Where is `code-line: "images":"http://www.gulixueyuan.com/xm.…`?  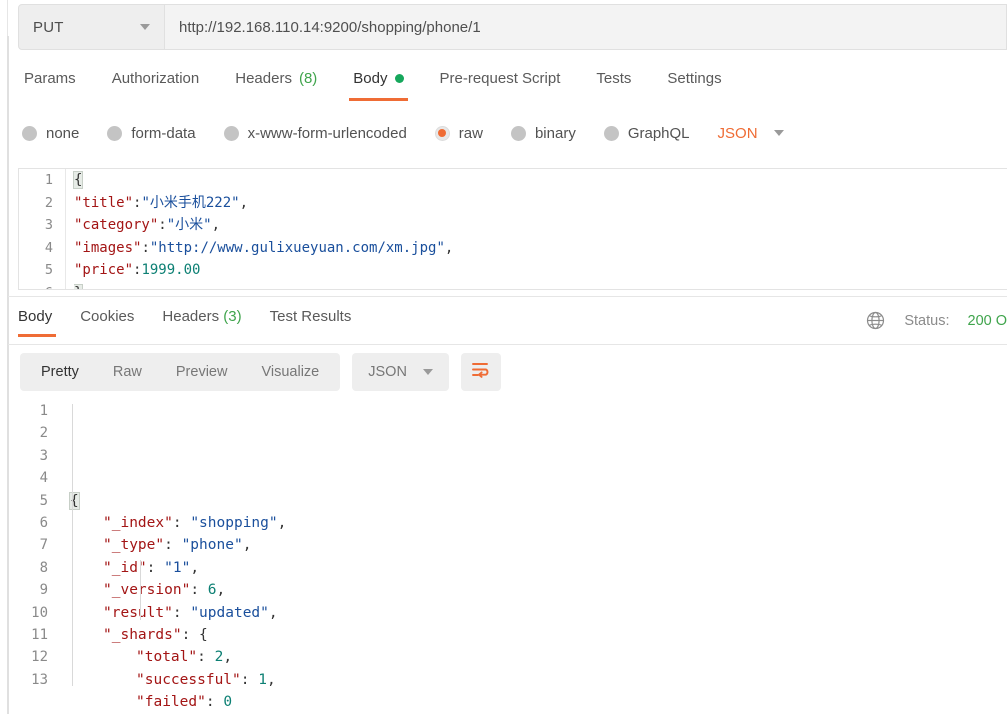 code-line: "images":"http://www.gulixueyuan.com/xm.… is located at coordinates (540, 248).